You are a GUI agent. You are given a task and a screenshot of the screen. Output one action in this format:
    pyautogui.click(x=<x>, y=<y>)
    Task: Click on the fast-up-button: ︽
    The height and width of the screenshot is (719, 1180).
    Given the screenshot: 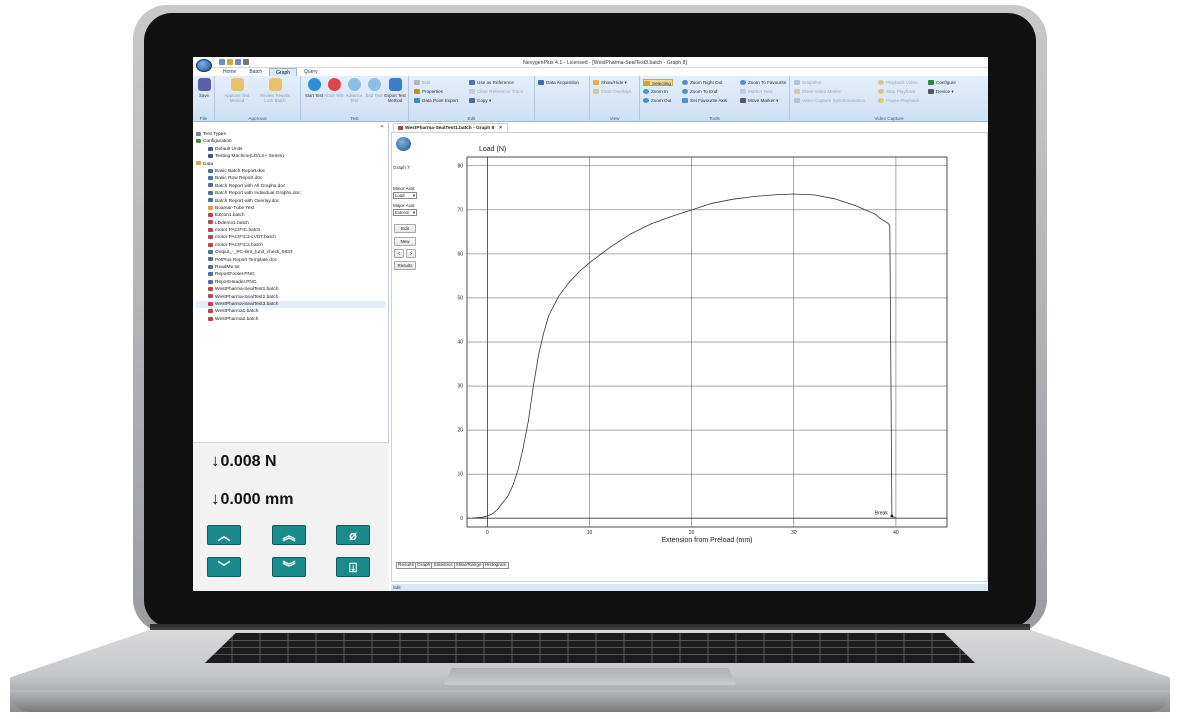 What is the action you would take?
    pyautogui.click(x=289, y=535)
    